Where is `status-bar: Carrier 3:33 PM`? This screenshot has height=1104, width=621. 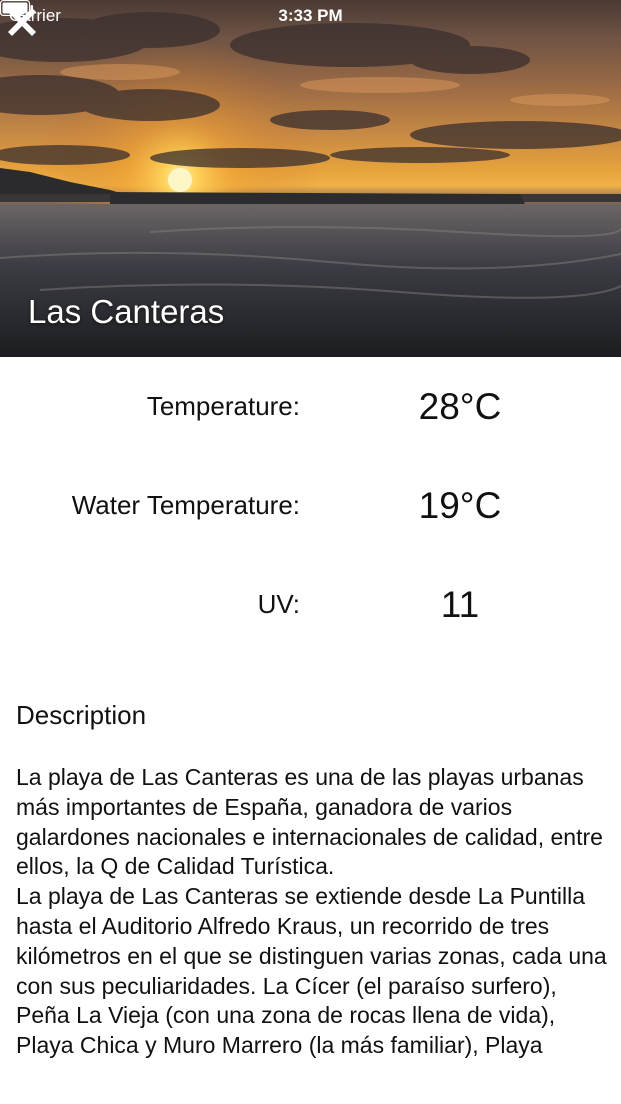
status-bar: Carrier 3:33 PM is located at coordinates (310, 16).